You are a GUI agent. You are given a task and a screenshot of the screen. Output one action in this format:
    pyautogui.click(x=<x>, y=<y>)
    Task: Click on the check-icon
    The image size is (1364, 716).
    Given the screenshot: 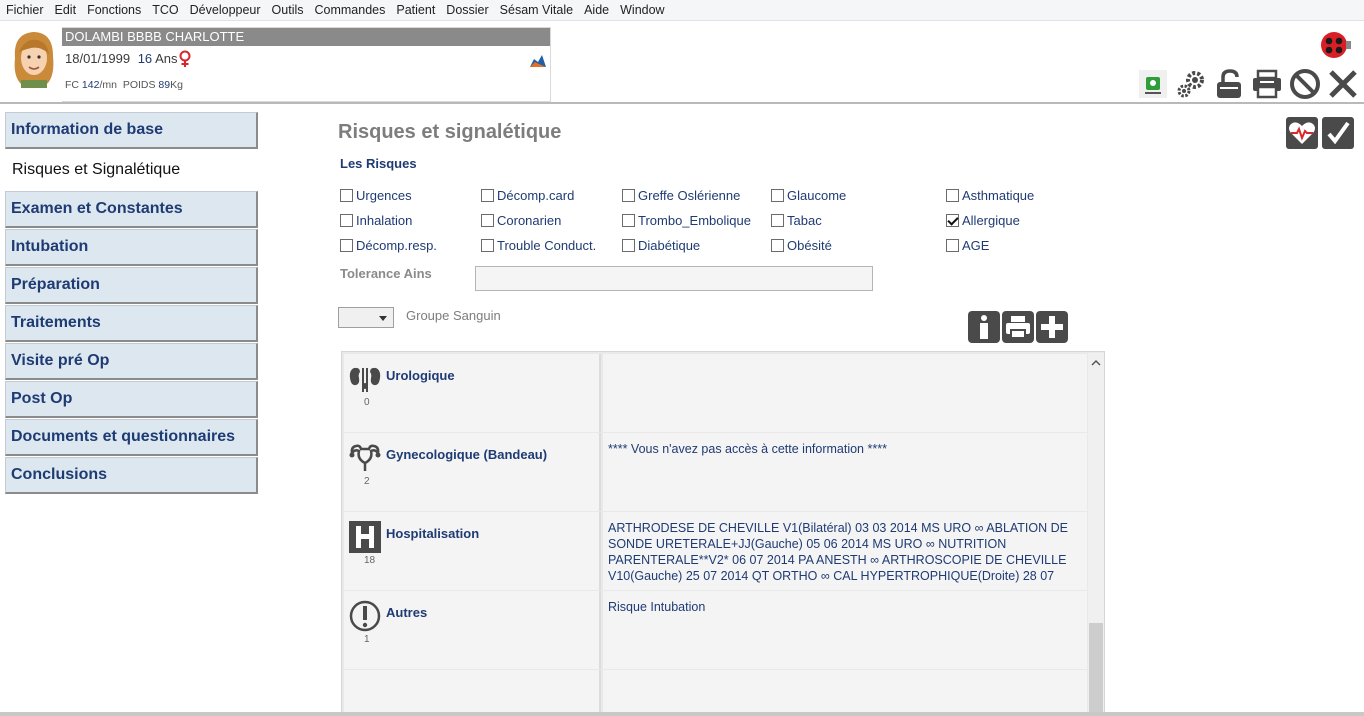 What is the action you would take?
    pyautogui.click(x=1338, y=133)
    